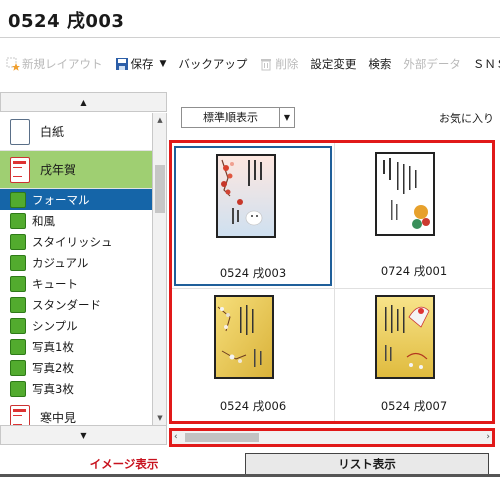  What do you see at coordinates (466, 118) in the screenshot?
I see `favorites-link: お気に入り` at bounding box center [466, 118].